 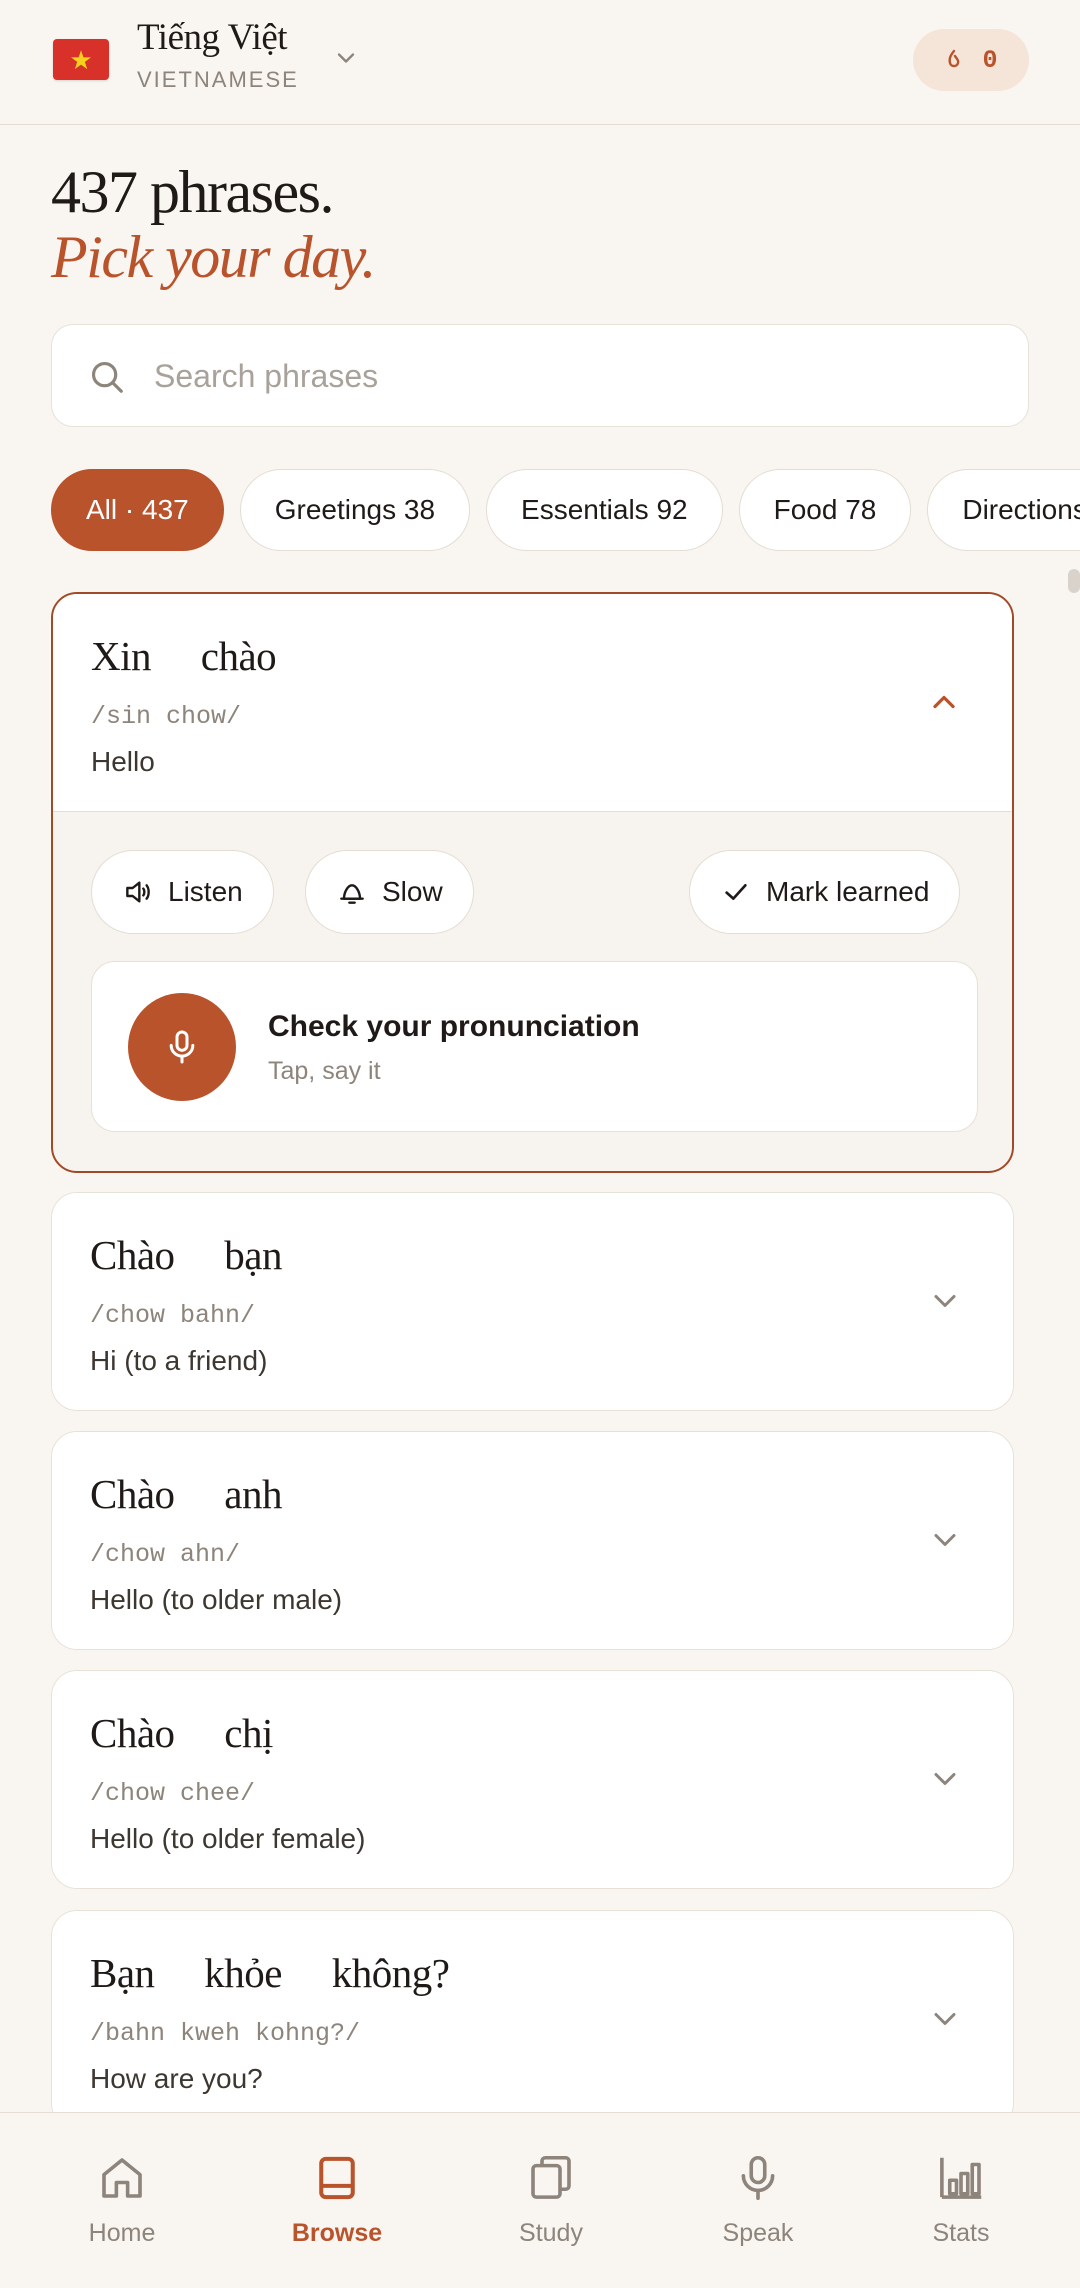 I want to click on record-button, so click(x=182, y=1047).